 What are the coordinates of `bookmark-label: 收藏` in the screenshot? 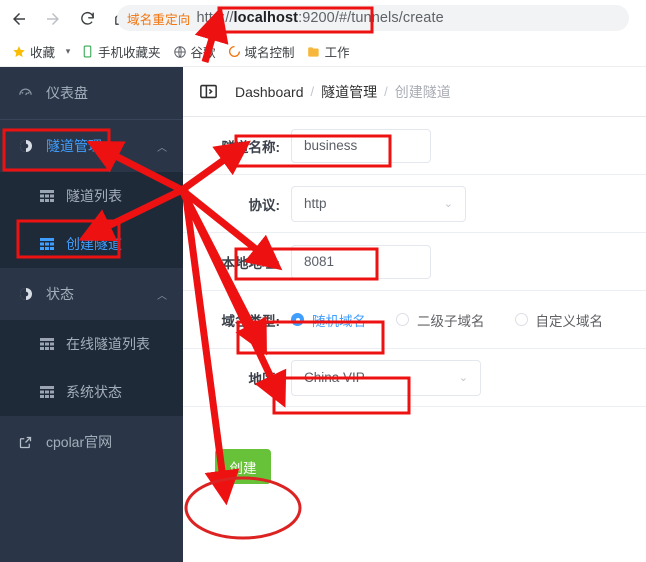 It's located at (43, 53).